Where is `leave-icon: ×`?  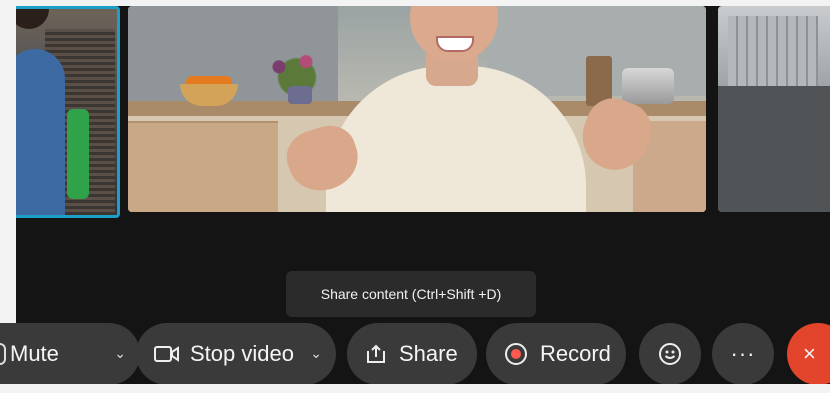 leave-icon: × is located at coordinates (809, 353).